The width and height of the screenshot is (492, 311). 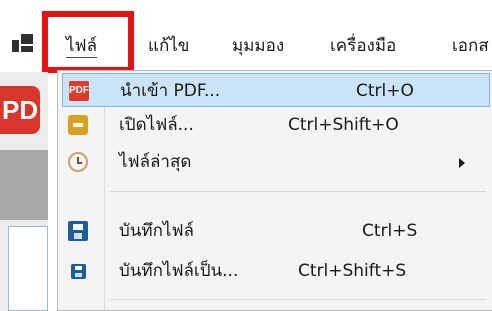 I want to click on menu-item-save: บันทึกไฟล์ Ctrl+S, so click(x=276, y=231).